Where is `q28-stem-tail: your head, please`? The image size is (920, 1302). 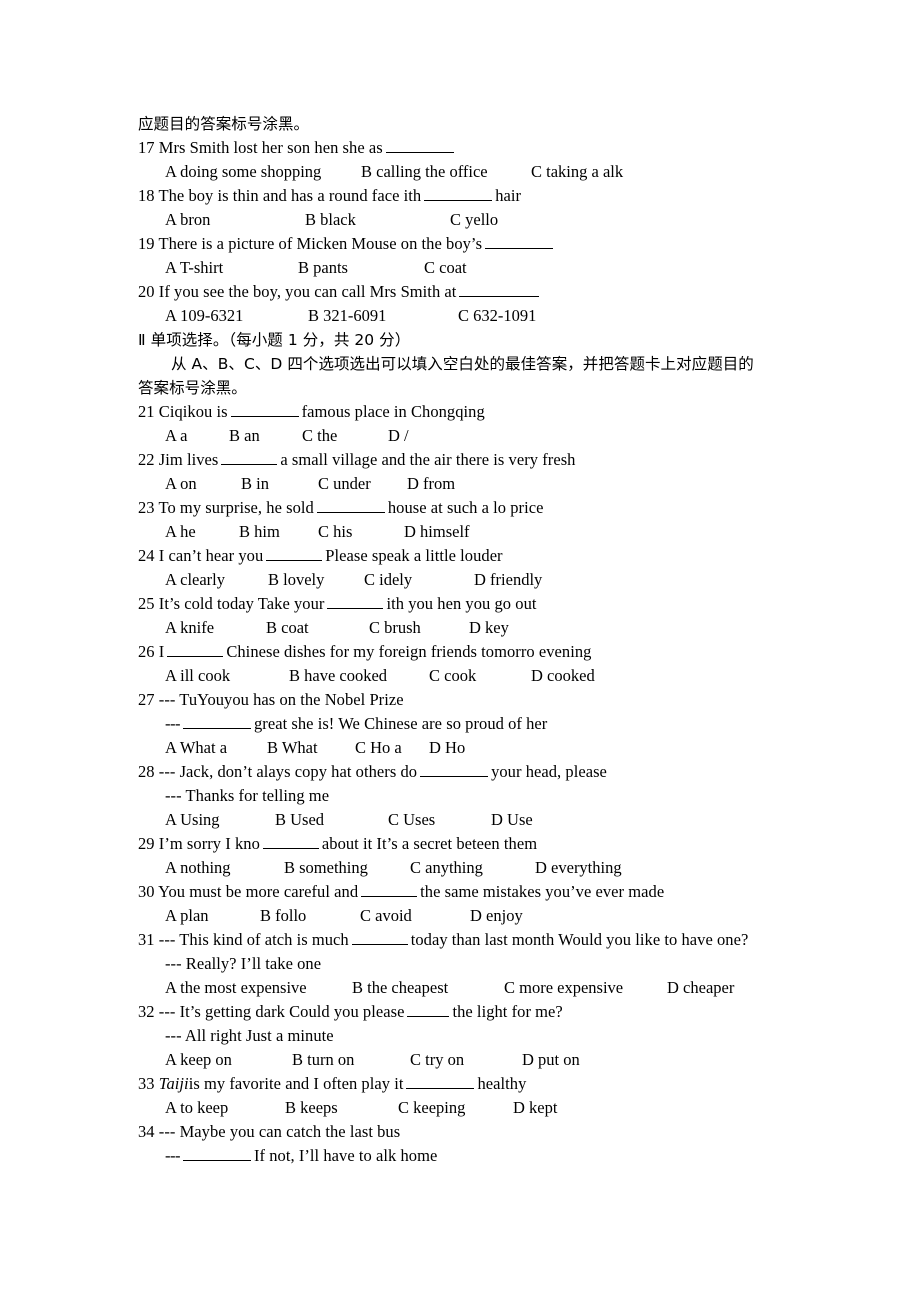 q28-stem-tail: your head, please is located at coordinates (549, 771).